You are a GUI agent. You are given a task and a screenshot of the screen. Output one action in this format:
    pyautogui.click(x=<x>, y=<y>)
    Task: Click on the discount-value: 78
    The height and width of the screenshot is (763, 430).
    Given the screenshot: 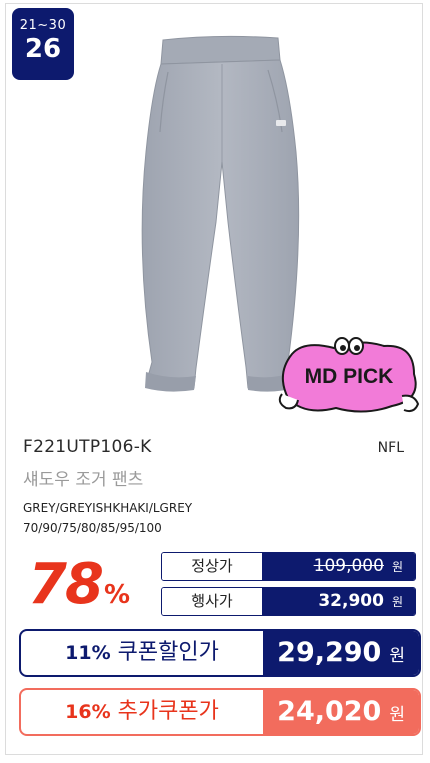 What is the action you would take?
    pyautogui.click(x=66, y=584)
    